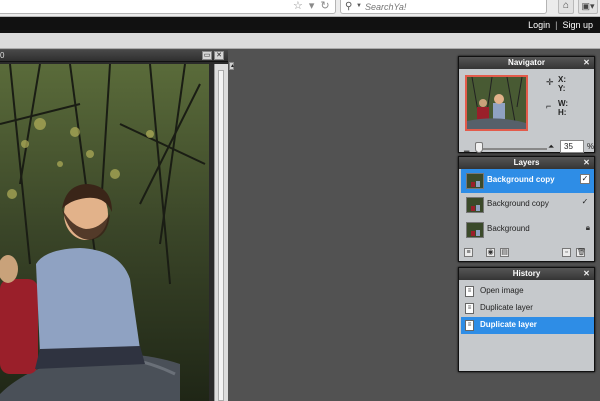 The image size is (600, 401). I want to click on navigator-title: Navigator, so click(526, 62).